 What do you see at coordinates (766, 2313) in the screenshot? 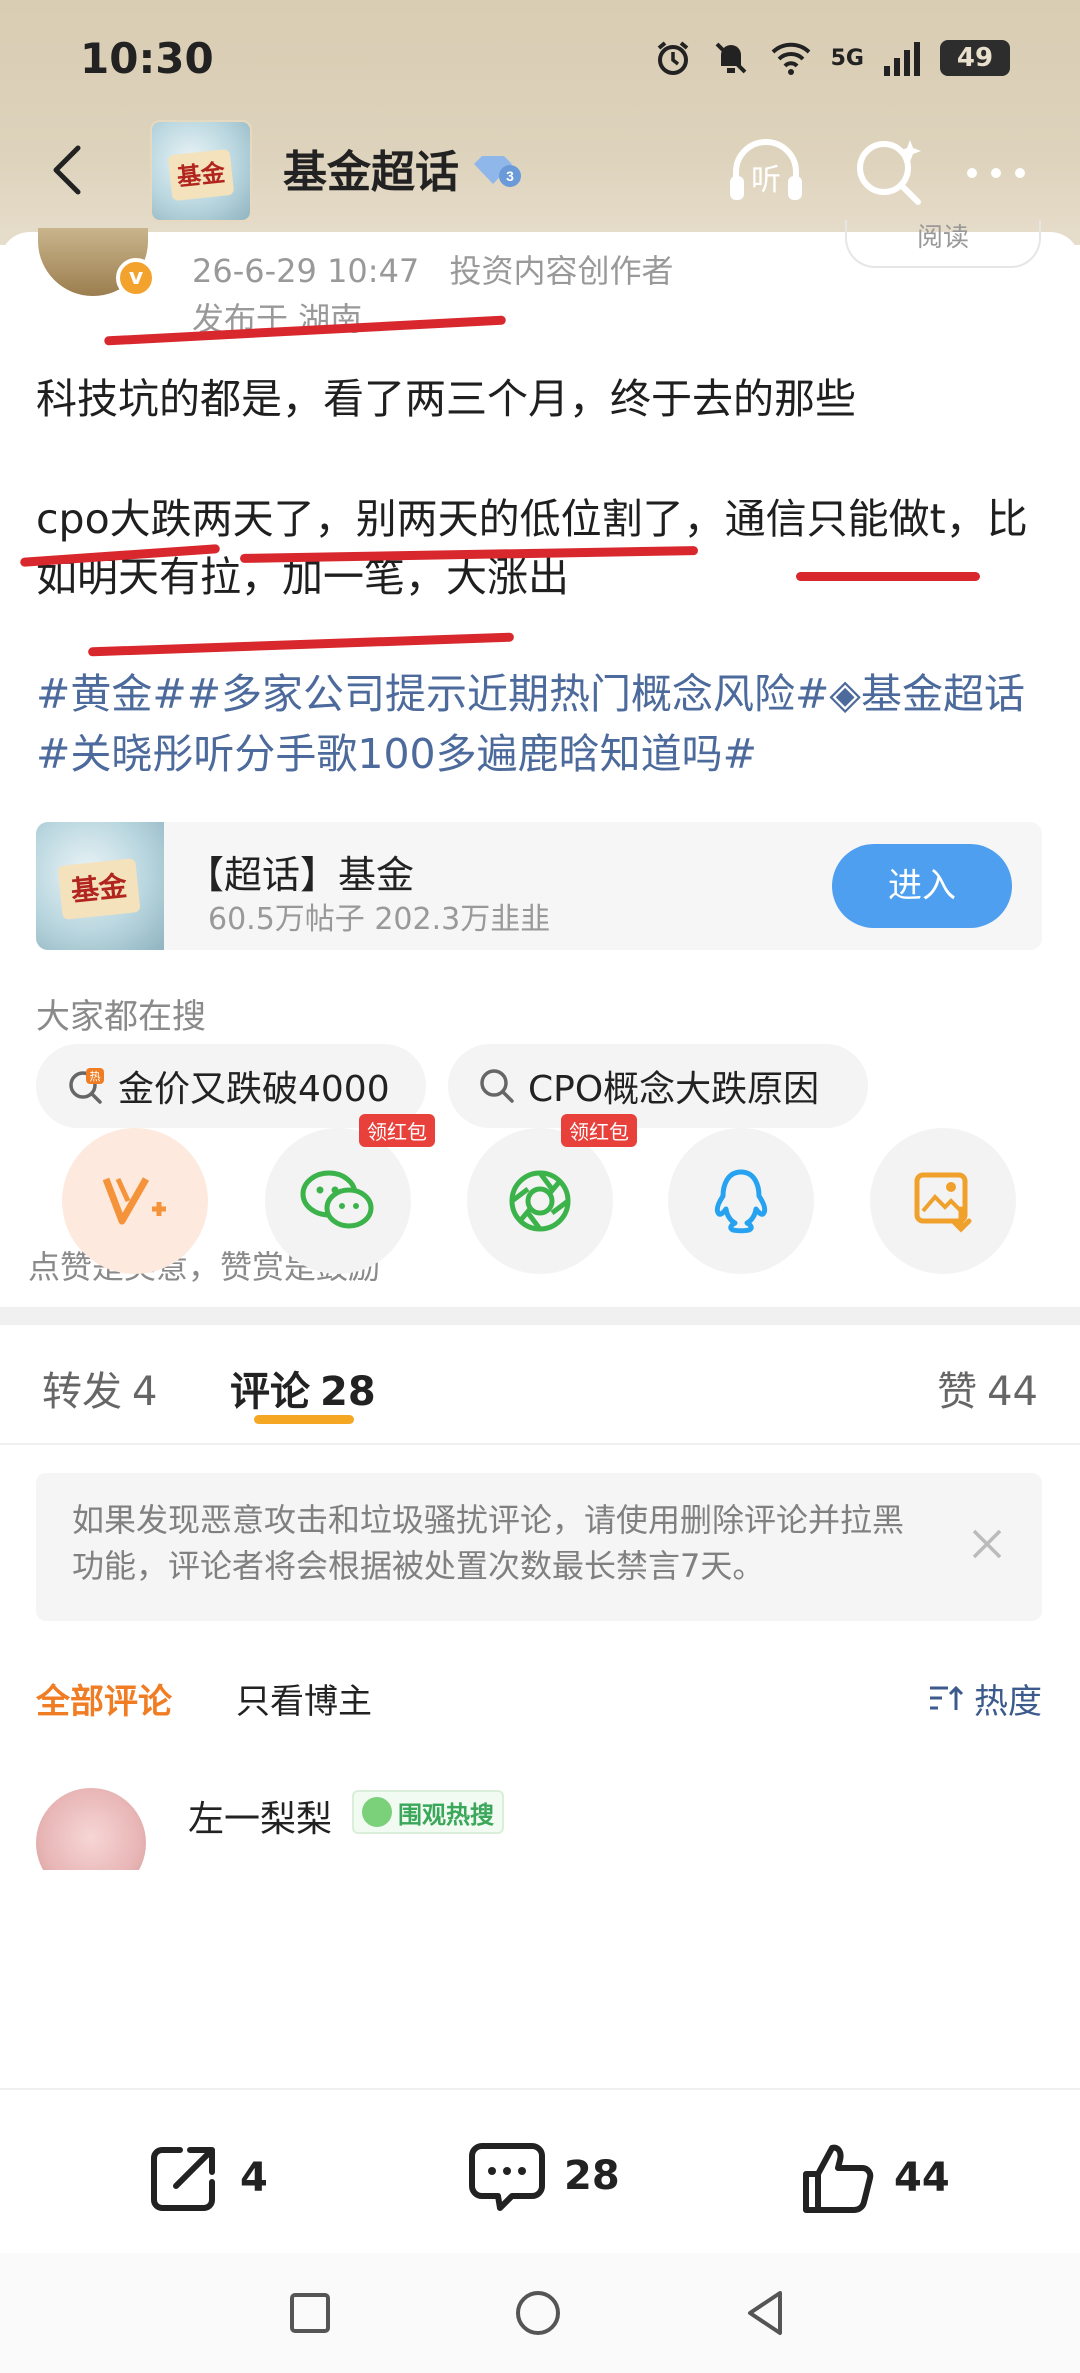
I see `back-nav-icon` at bounding box center [766, 2313].